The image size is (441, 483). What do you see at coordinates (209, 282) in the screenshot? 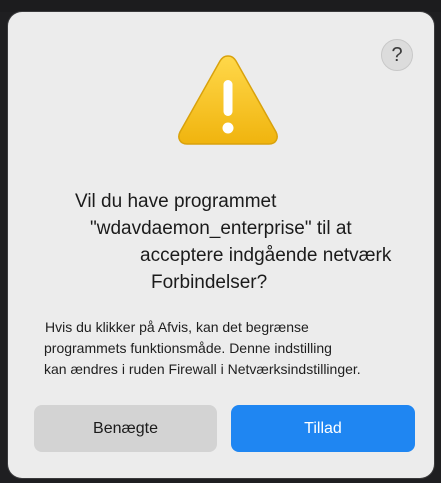
I see `title-line: Forbindelser?` at bounding box center [209, 282].